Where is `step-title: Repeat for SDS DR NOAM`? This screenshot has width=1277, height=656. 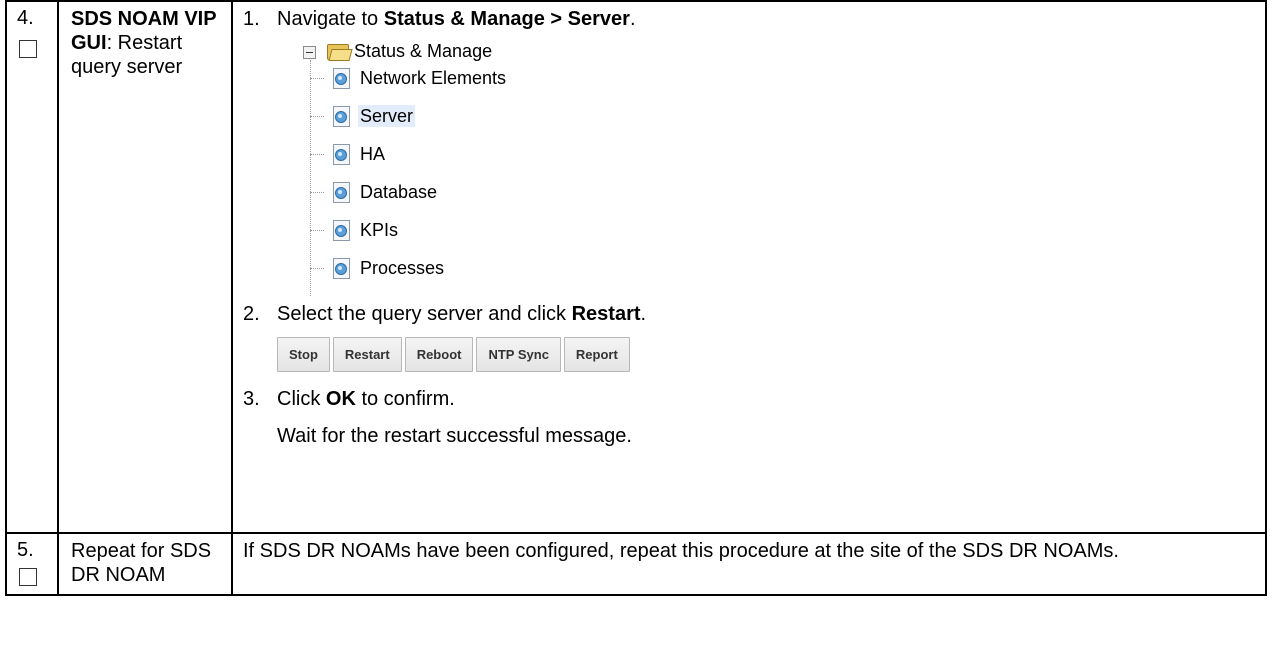
step-title: Repeat for SDS DR NOAM is located at coordinates (145, 564).